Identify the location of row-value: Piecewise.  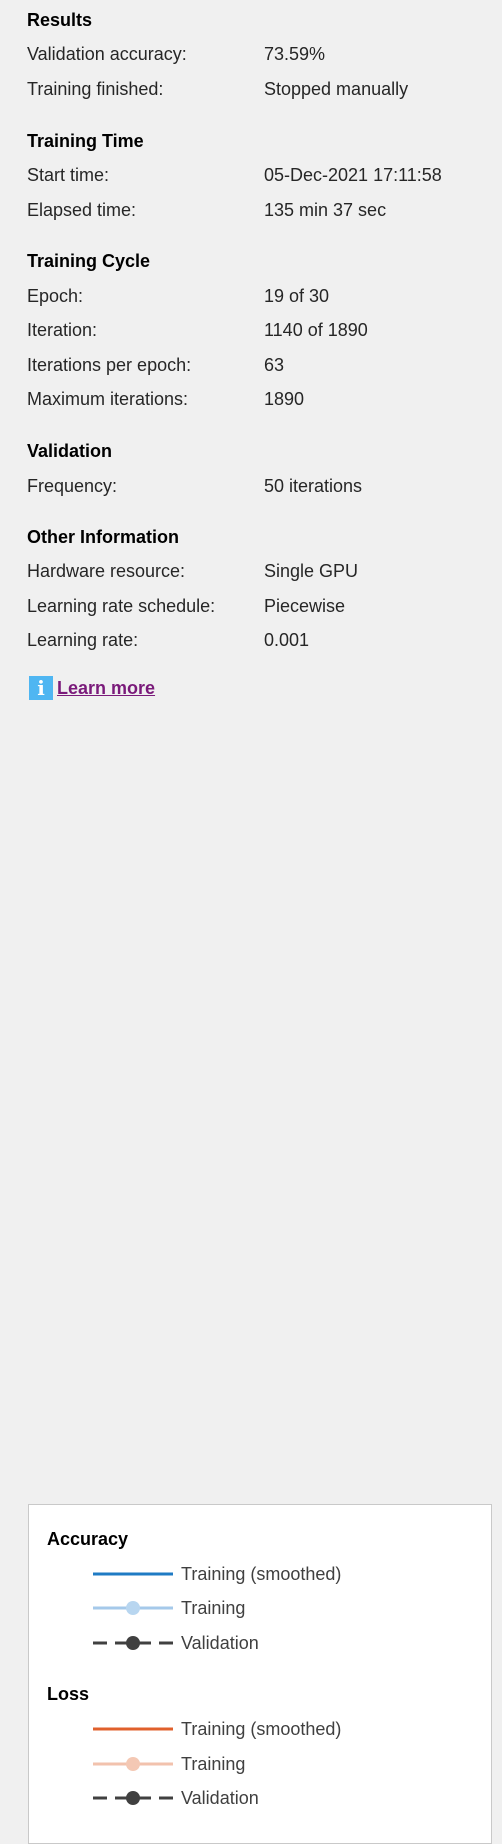
(305, 606).